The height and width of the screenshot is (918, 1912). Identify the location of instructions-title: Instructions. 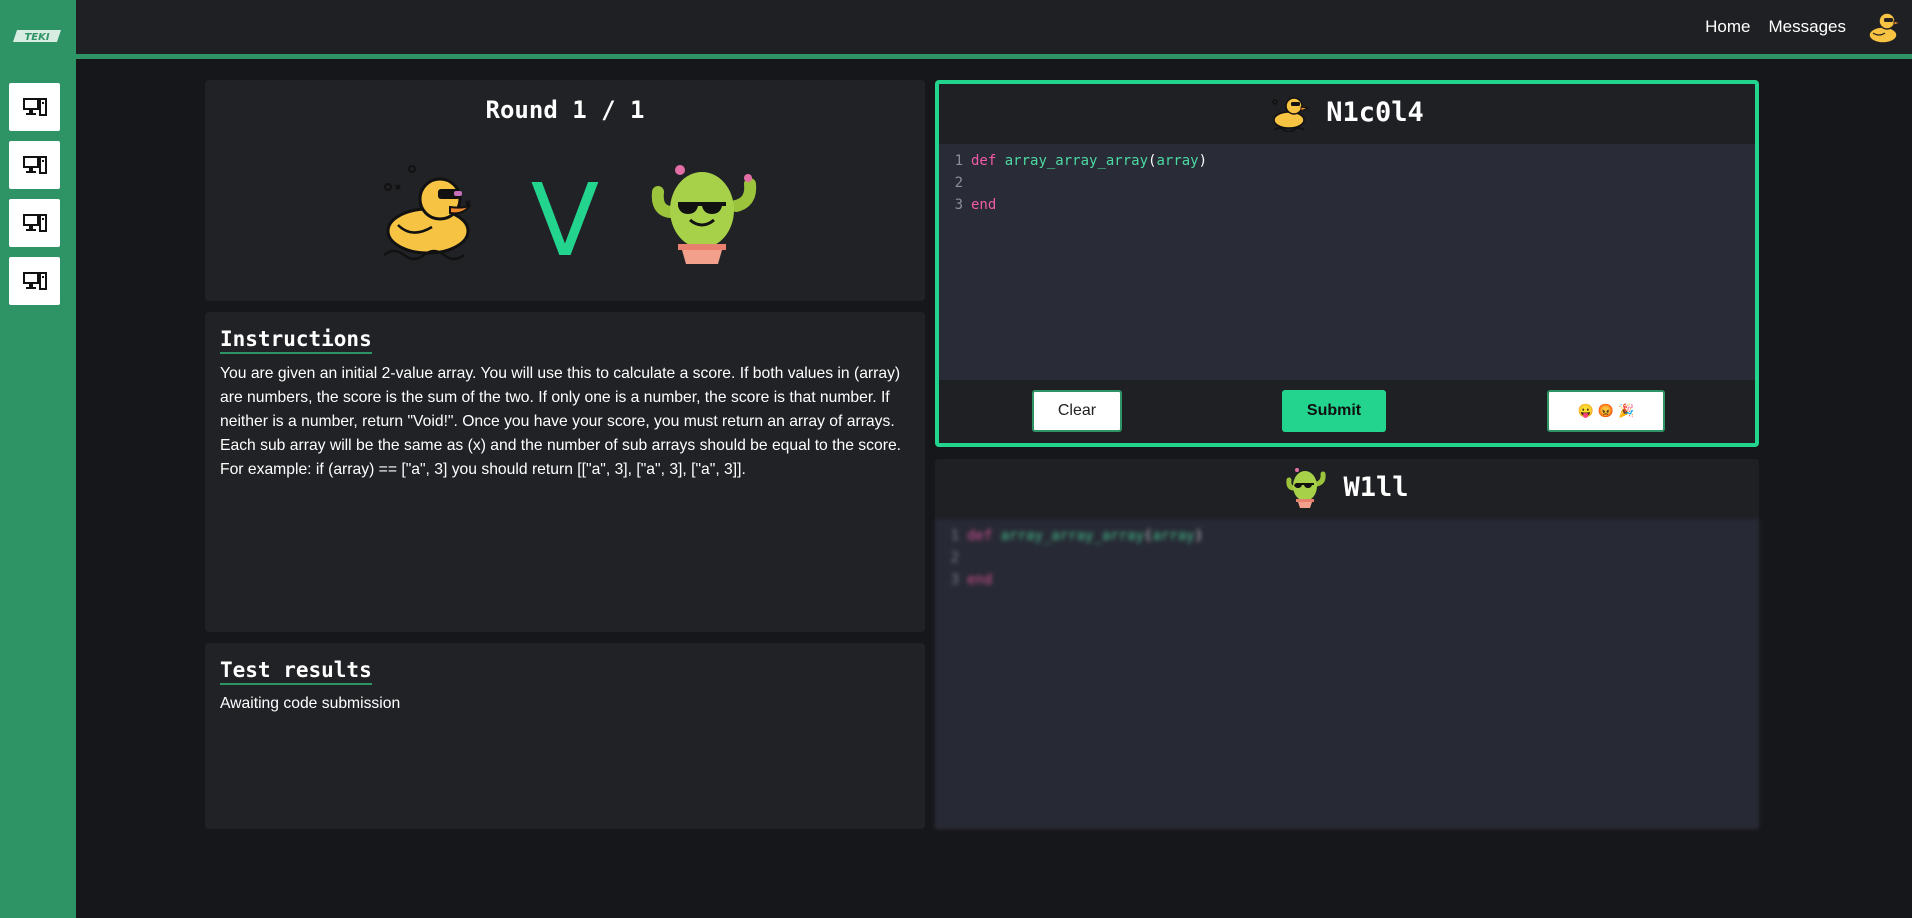
(296, 340).